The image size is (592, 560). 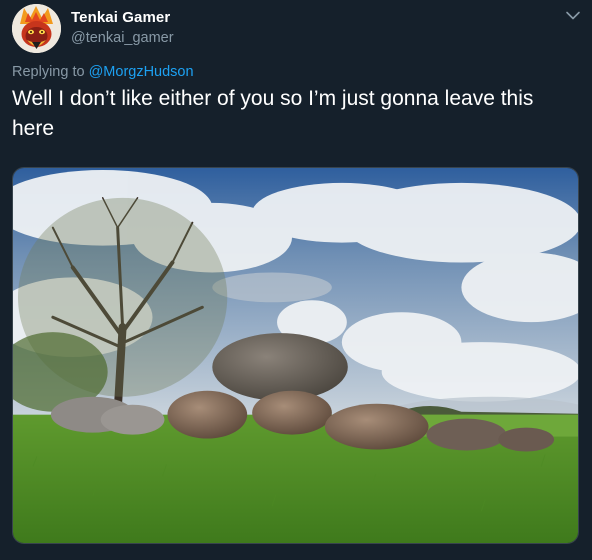 What do you see at coordinates (50, 72) in the screenshot?
I see `reply-context-prefix: Replying to` at bounding box center [50, 72].